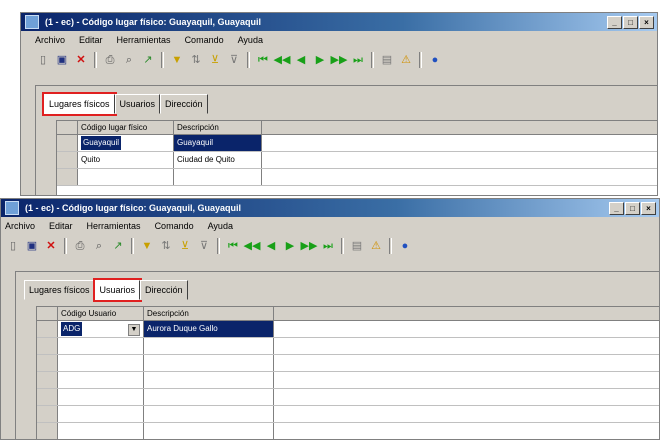  I want to click on column-header-codigo: Código lugar físico, so click(126, 127).